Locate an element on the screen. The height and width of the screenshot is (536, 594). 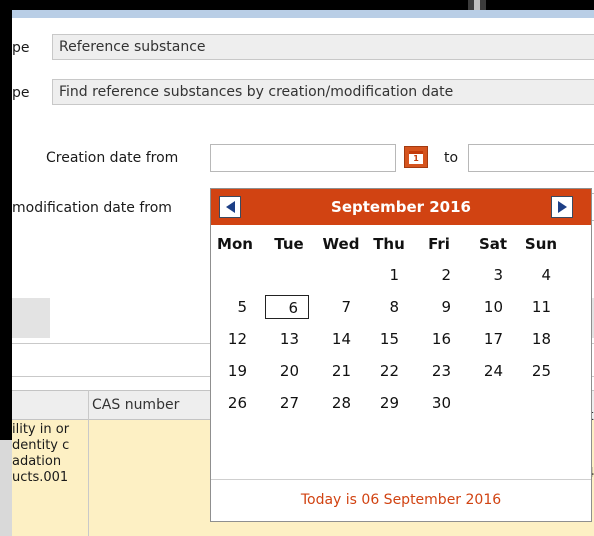
day-cell: 9 is located at coordinates (439, 307).